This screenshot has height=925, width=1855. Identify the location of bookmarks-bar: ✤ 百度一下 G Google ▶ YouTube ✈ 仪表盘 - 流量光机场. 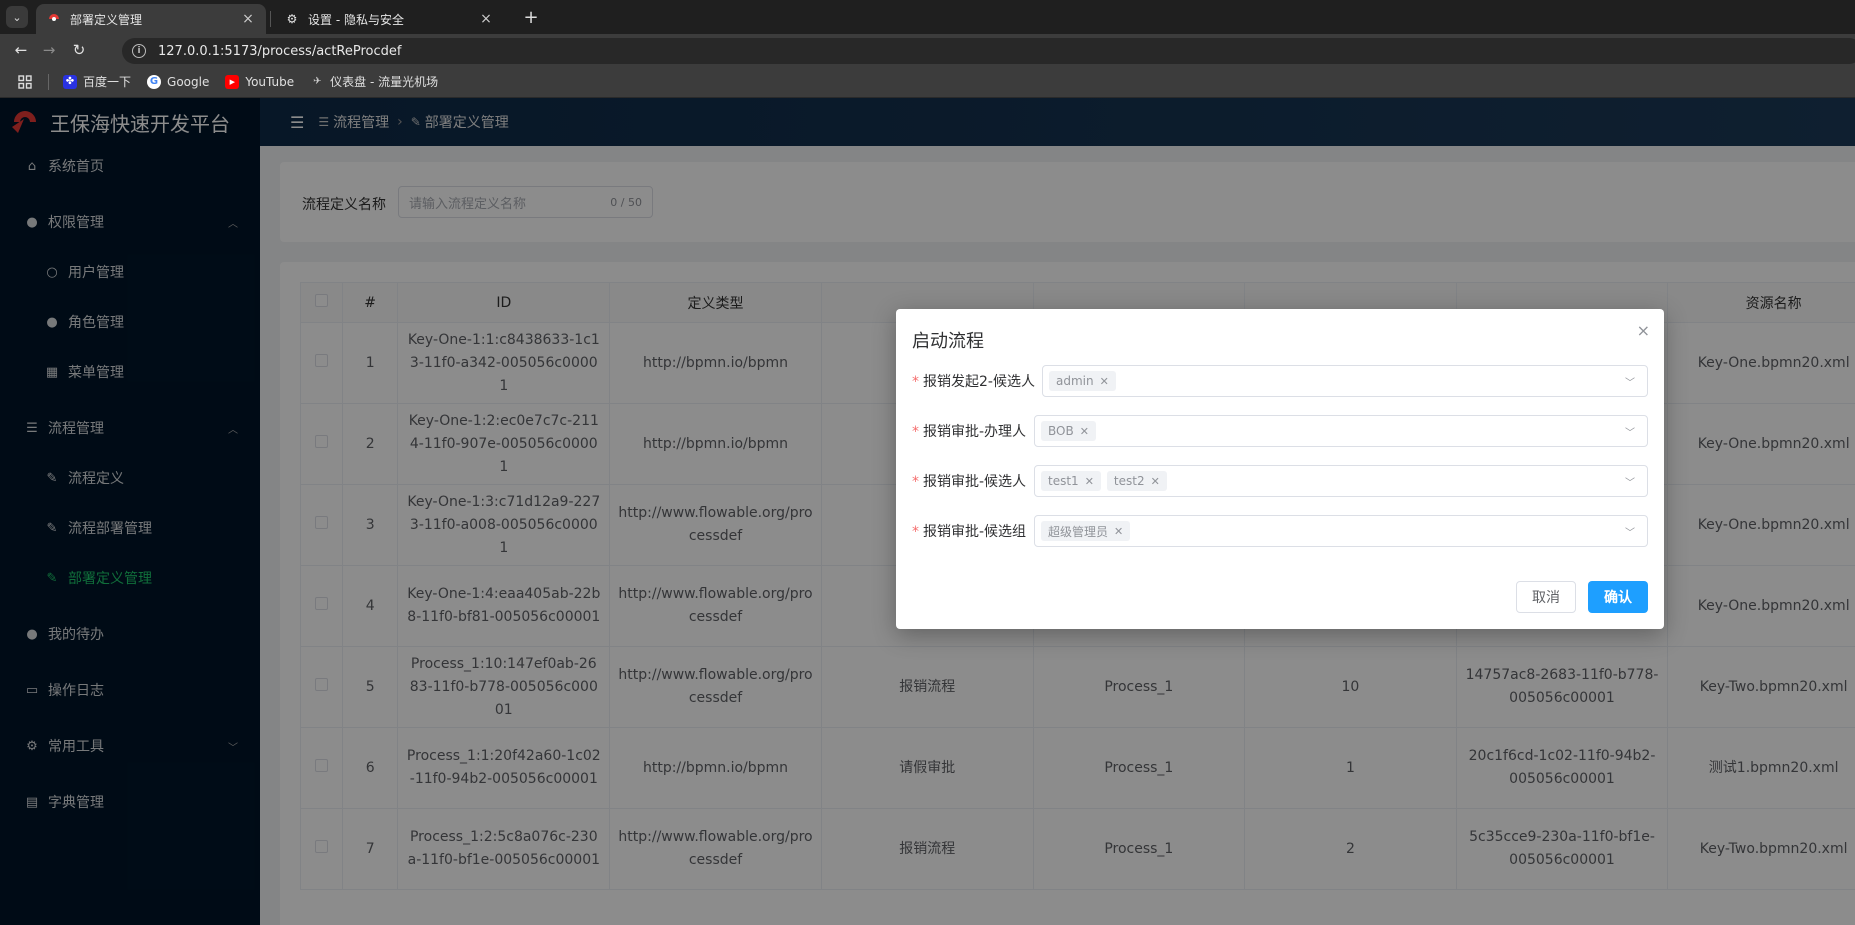
(927, 82).